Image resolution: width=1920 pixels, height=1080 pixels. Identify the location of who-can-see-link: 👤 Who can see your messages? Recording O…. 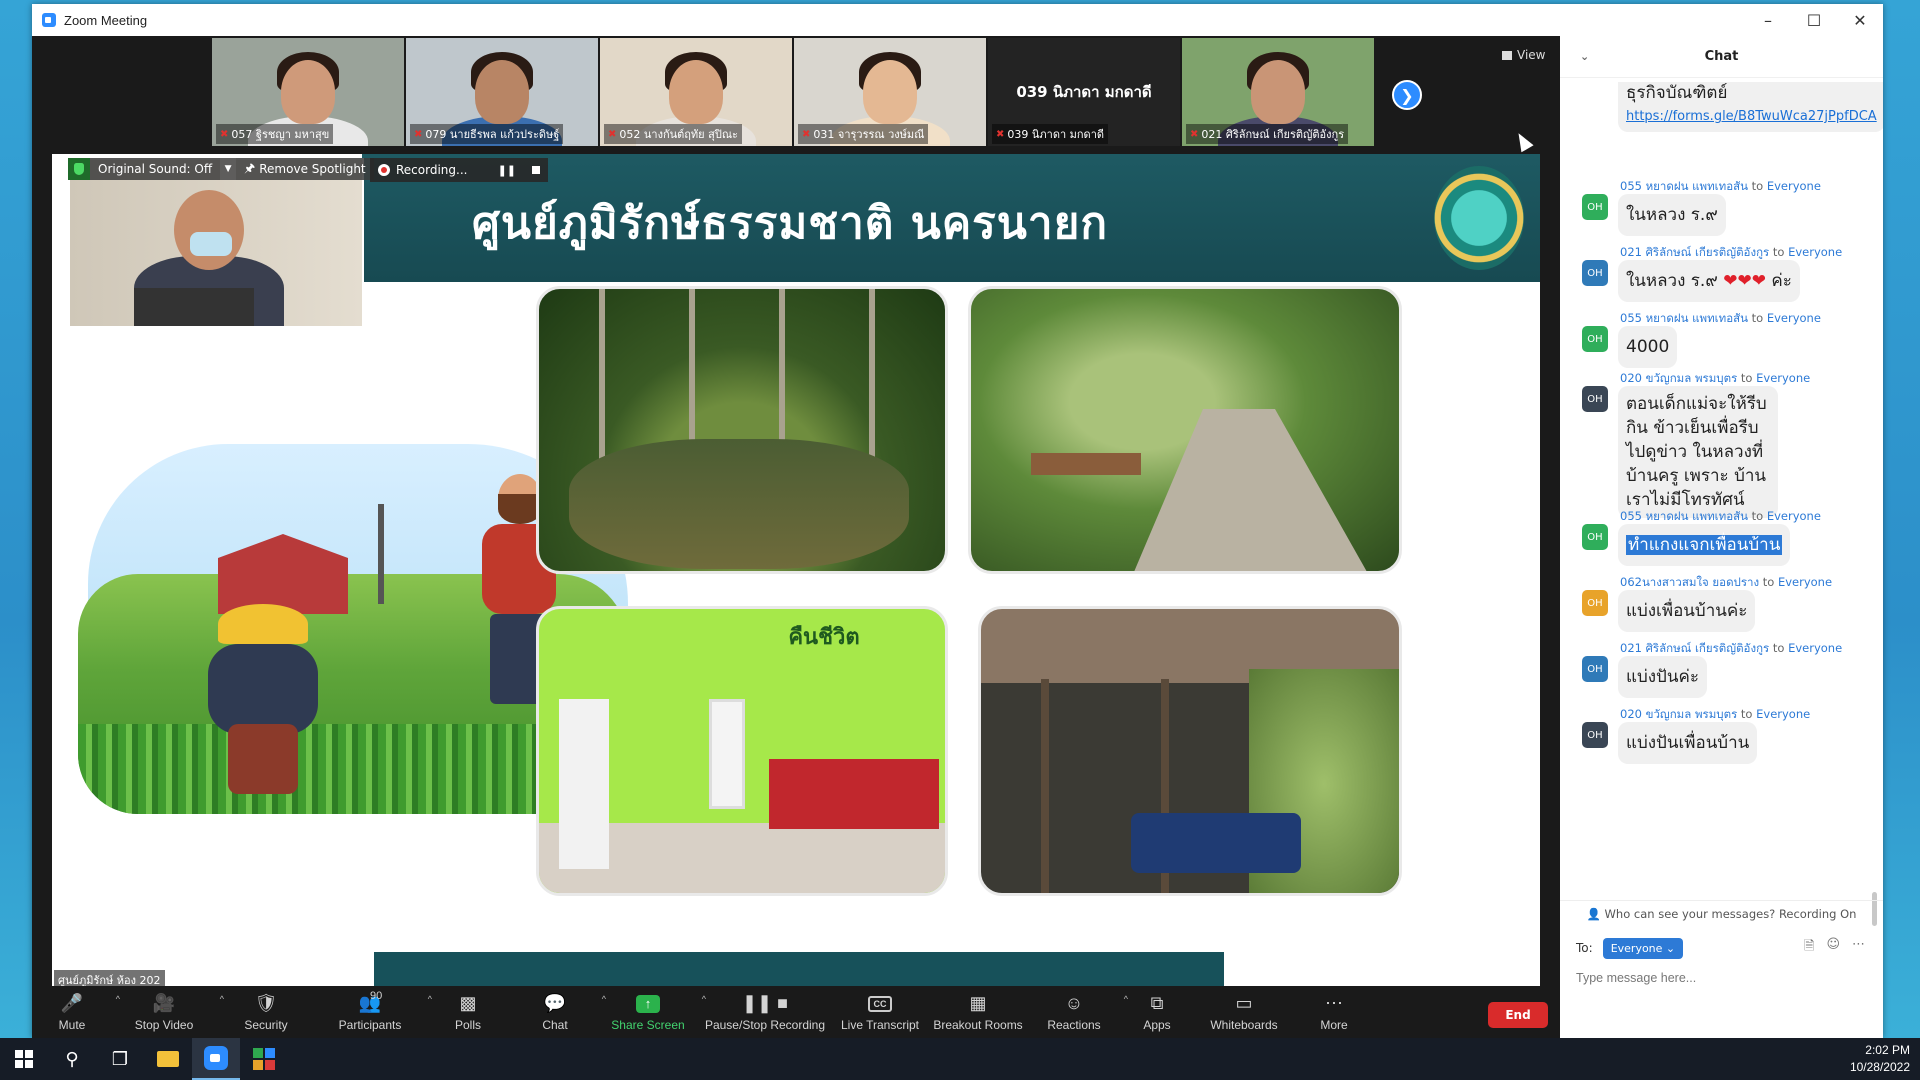
(1721, 912).